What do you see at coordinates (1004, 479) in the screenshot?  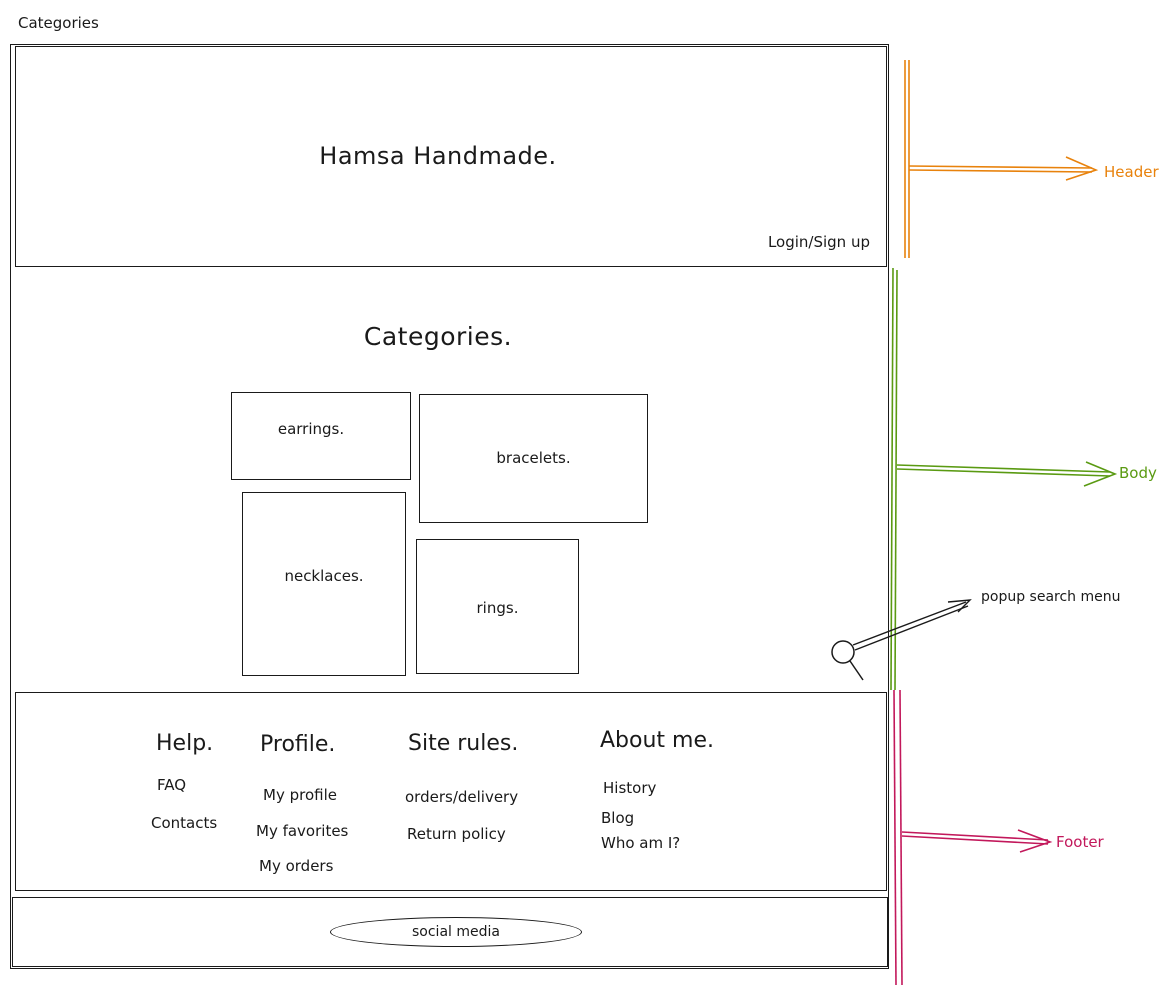 I see `body-annotation-arrow` at bounding box center [1004, 479].